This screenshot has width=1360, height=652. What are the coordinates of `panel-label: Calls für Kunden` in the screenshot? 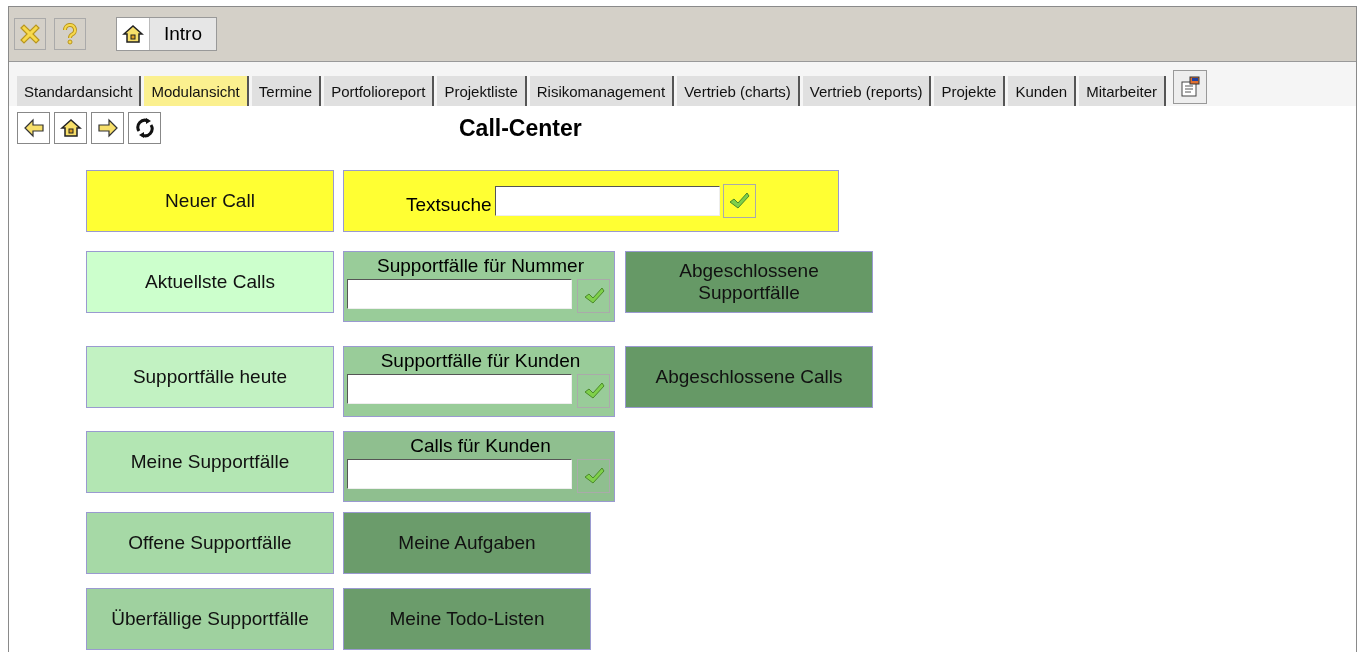 It's located at (480, 446).